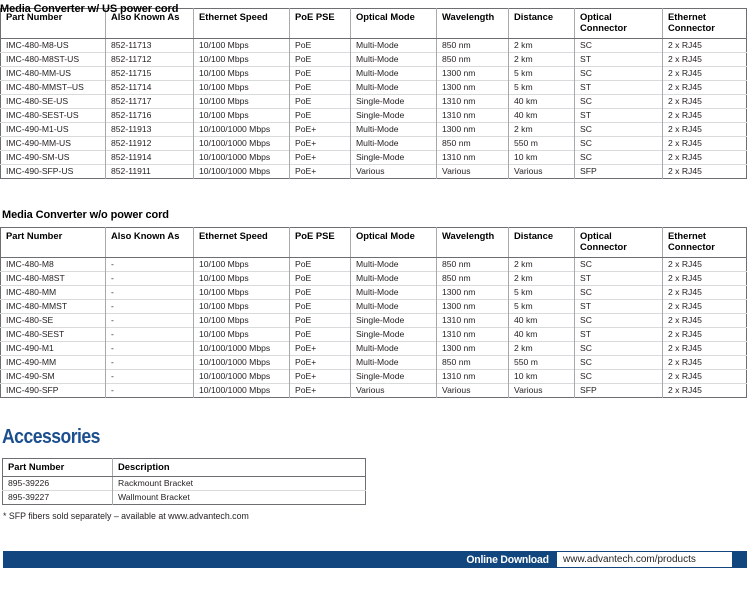 Image resolution: width=750 pixels, height=591 pixels. I want to click on table-row: 895-39227 Wallmount Bracket, so click(184, 496).